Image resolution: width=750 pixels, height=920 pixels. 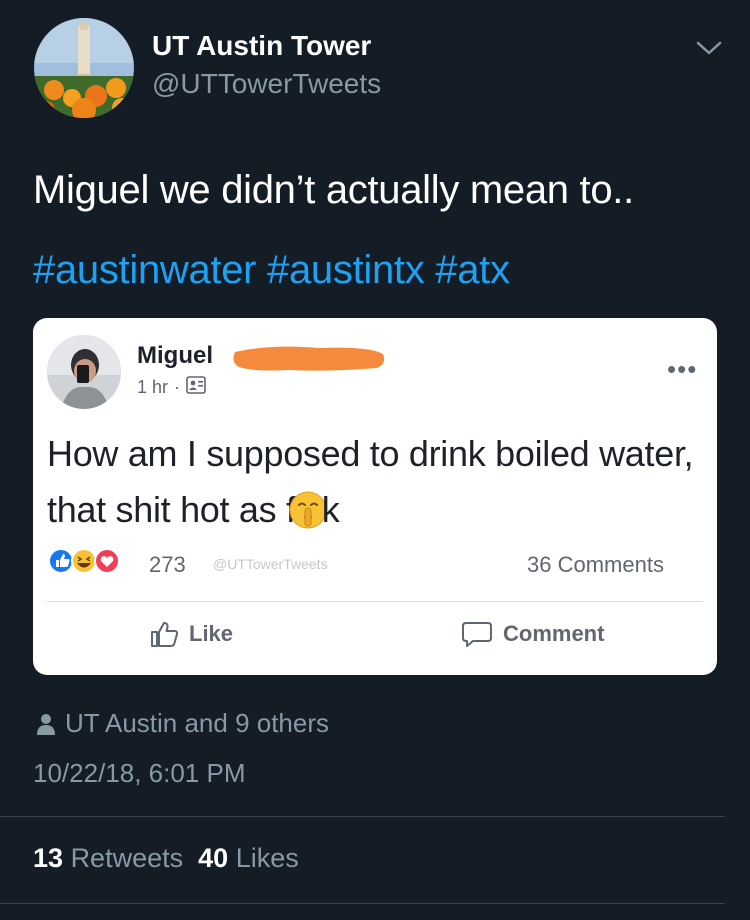 I want to click on like-label: Like, so click(x=211, y=633).